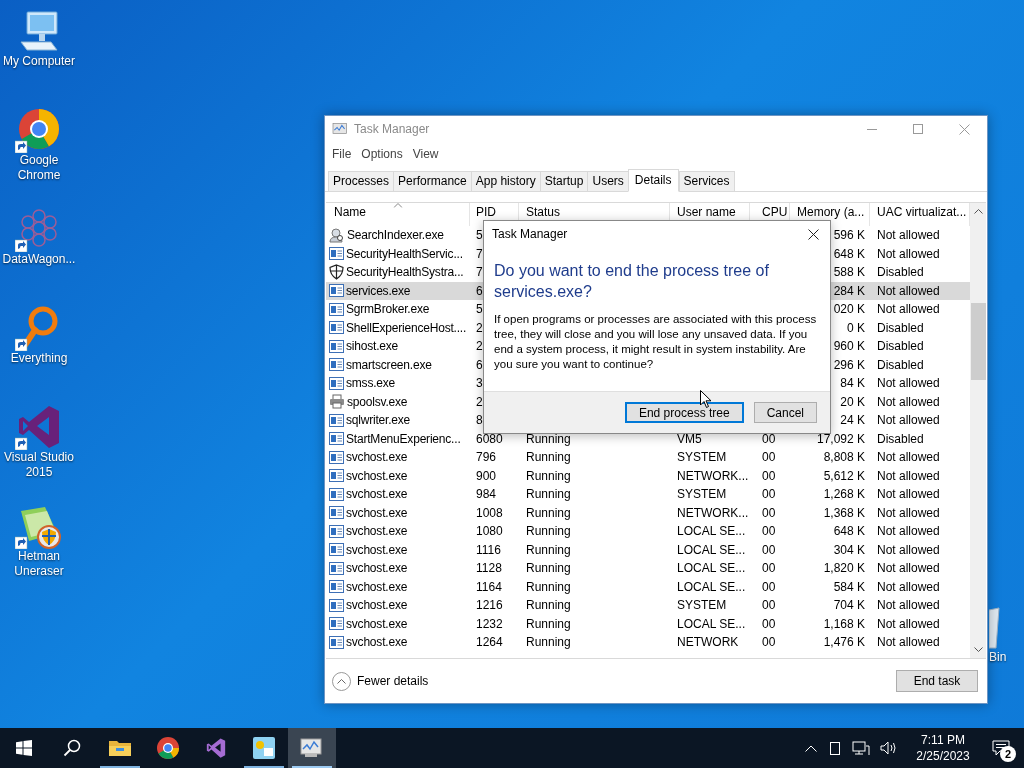 This screenshot has width=1024, height=768. Describe the element at coordinates (844, 623) in the screenshot. I see `table-cell: 1,168 K` at that location.